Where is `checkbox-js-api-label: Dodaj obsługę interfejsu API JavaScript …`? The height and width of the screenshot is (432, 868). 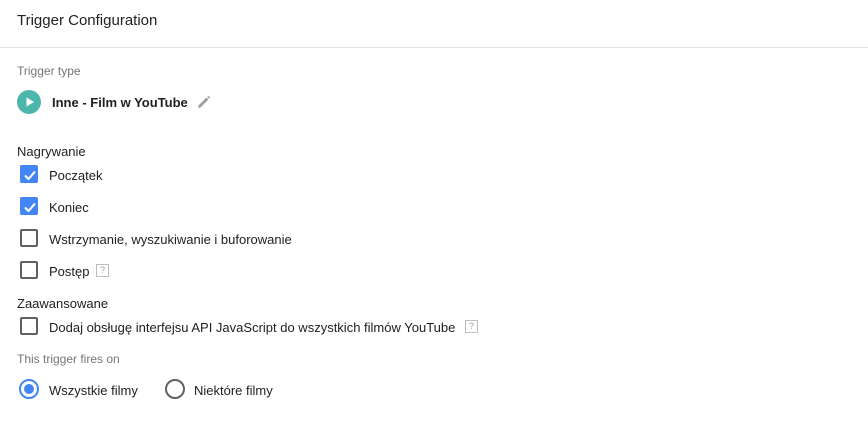
checkbox-js-api-label: Dodaj obsługę interfejsu API JavaScript … is located at coordinates (252, 327).